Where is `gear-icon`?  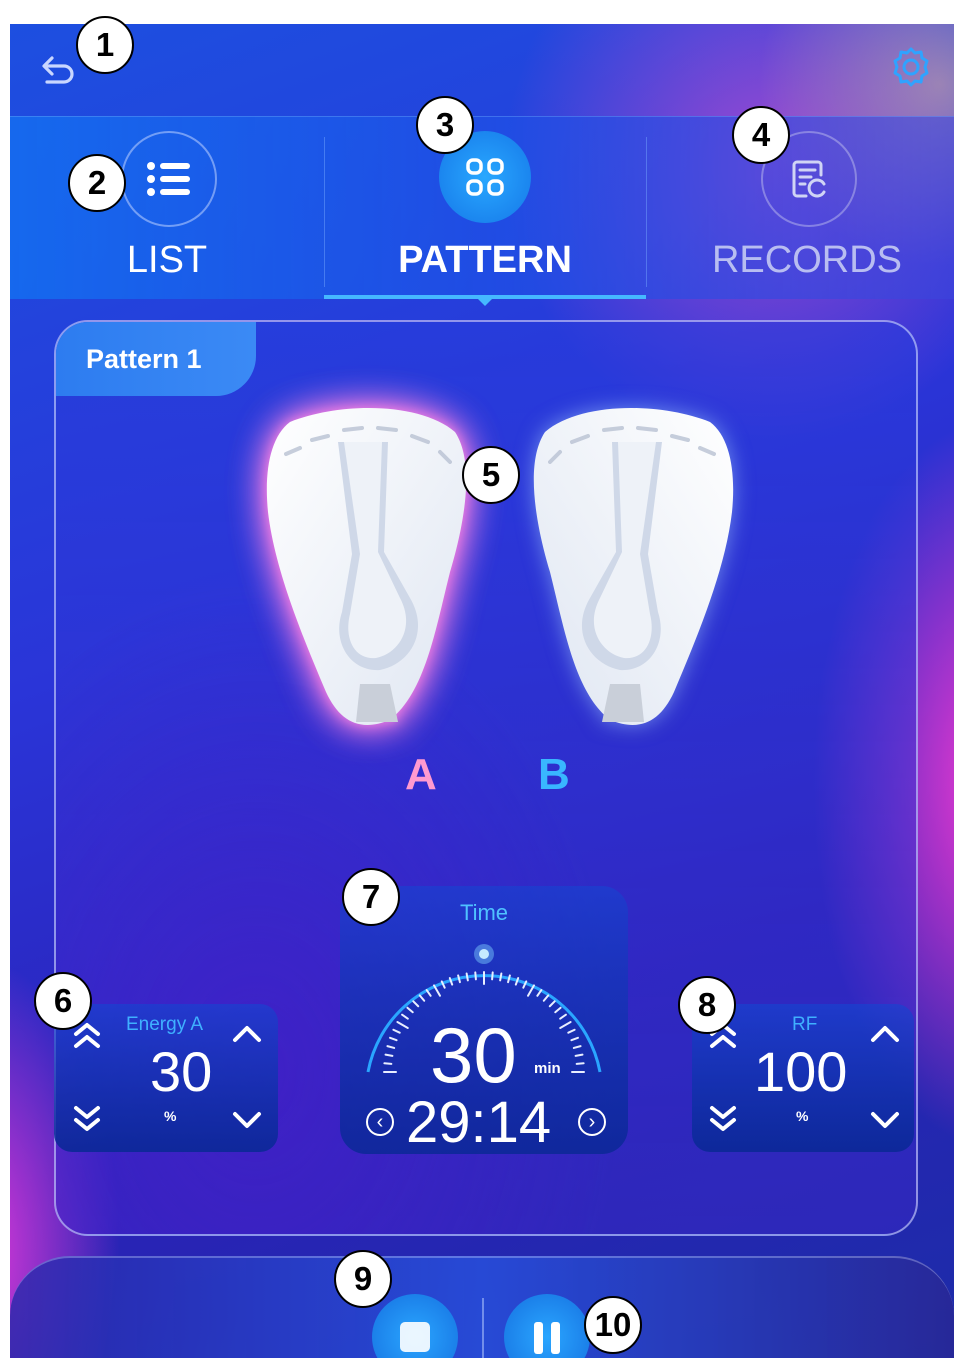
gear-icon is located at coordinates (911, 67).